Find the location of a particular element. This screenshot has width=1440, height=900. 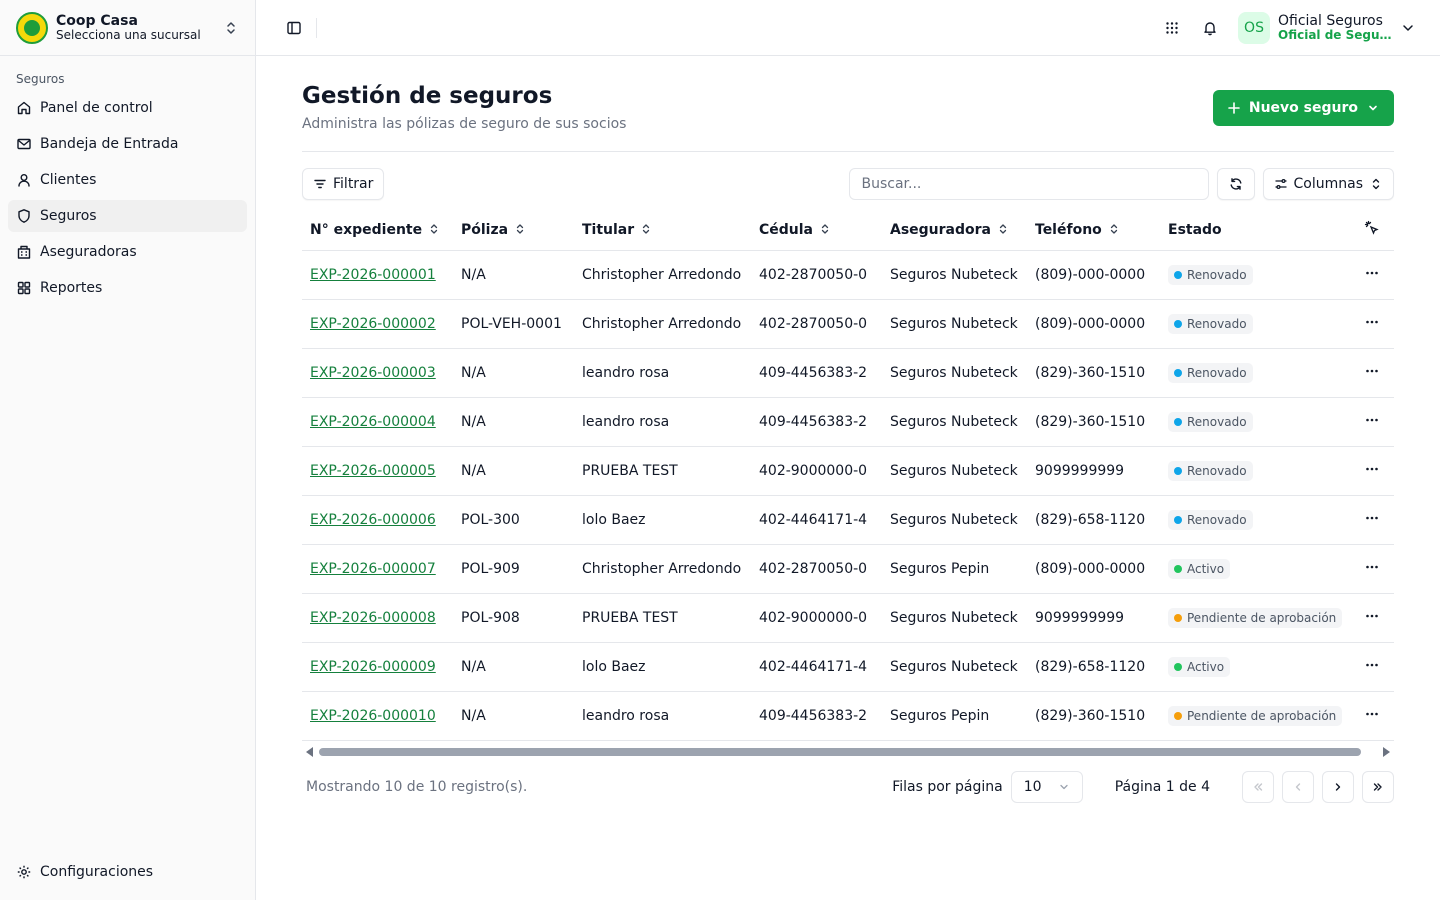

cell-expediente: EXP-2026-000009 is located at coordinates (377, 667).